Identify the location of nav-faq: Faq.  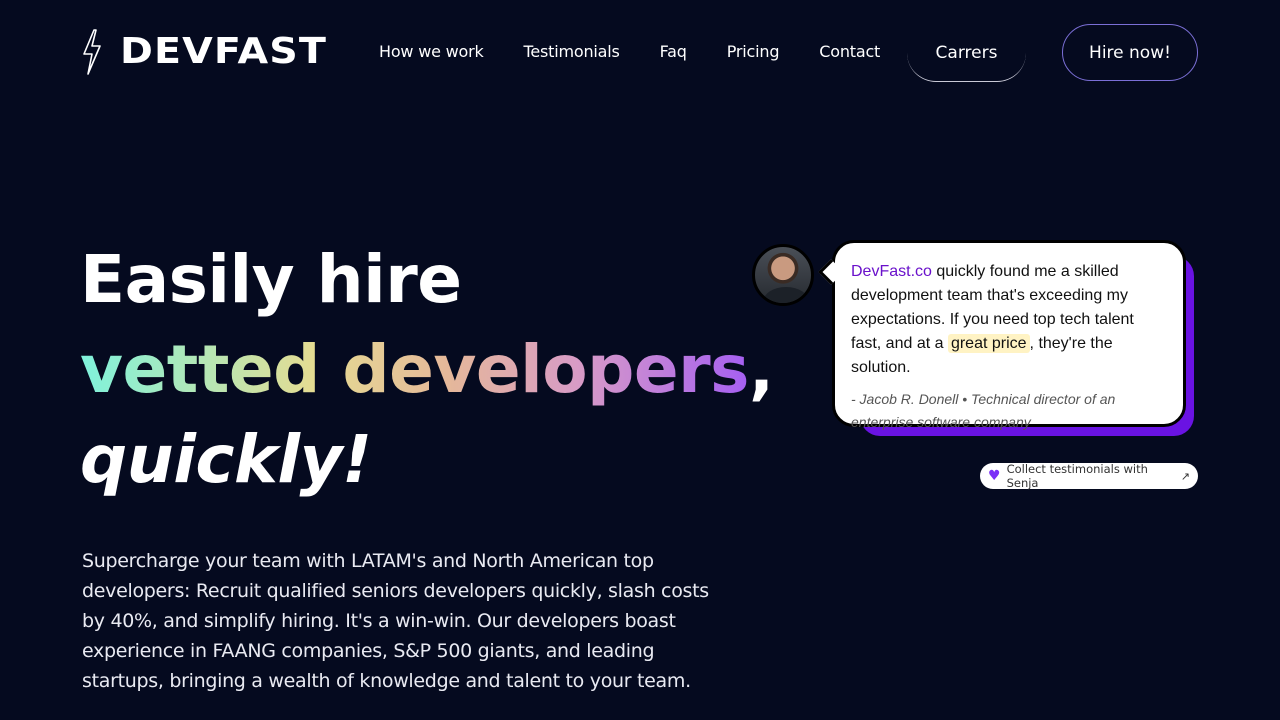
(673, 52).